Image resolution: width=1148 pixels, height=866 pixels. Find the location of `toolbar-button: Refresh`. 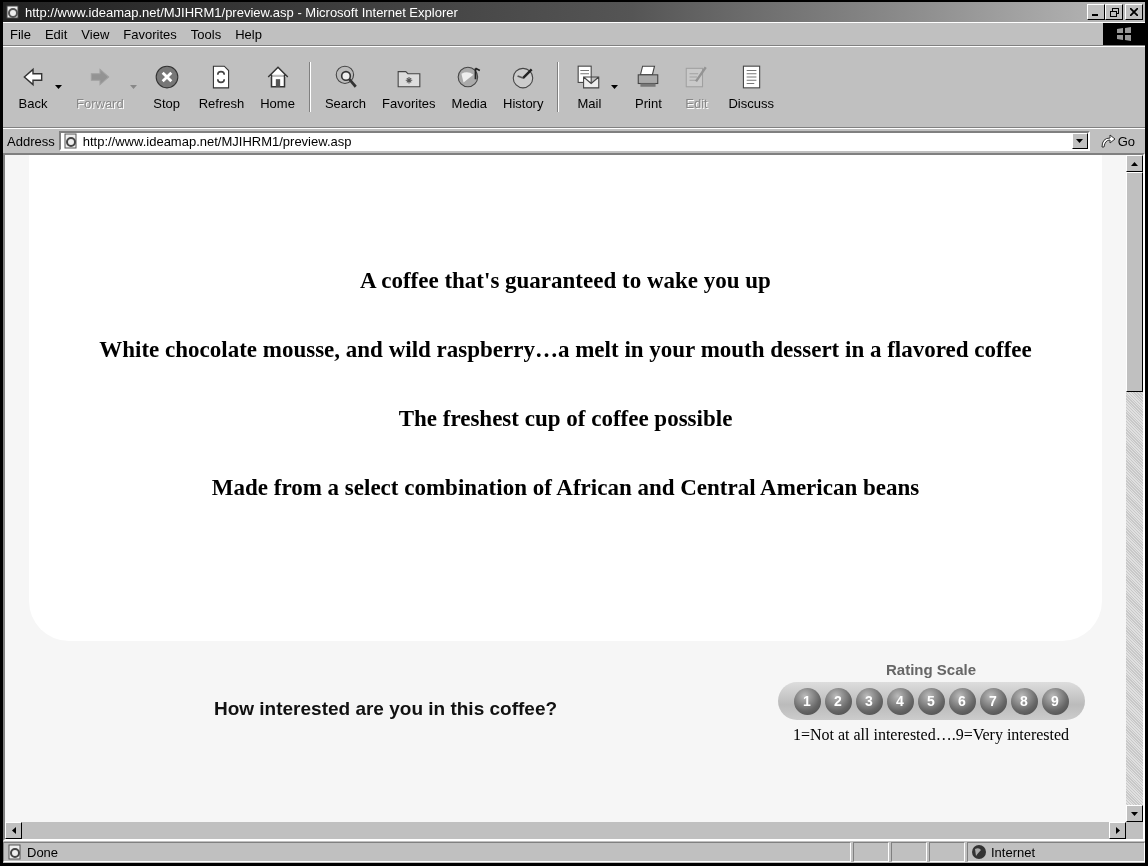

toolbar-button: Refresh is located at coordinates (221, 87).